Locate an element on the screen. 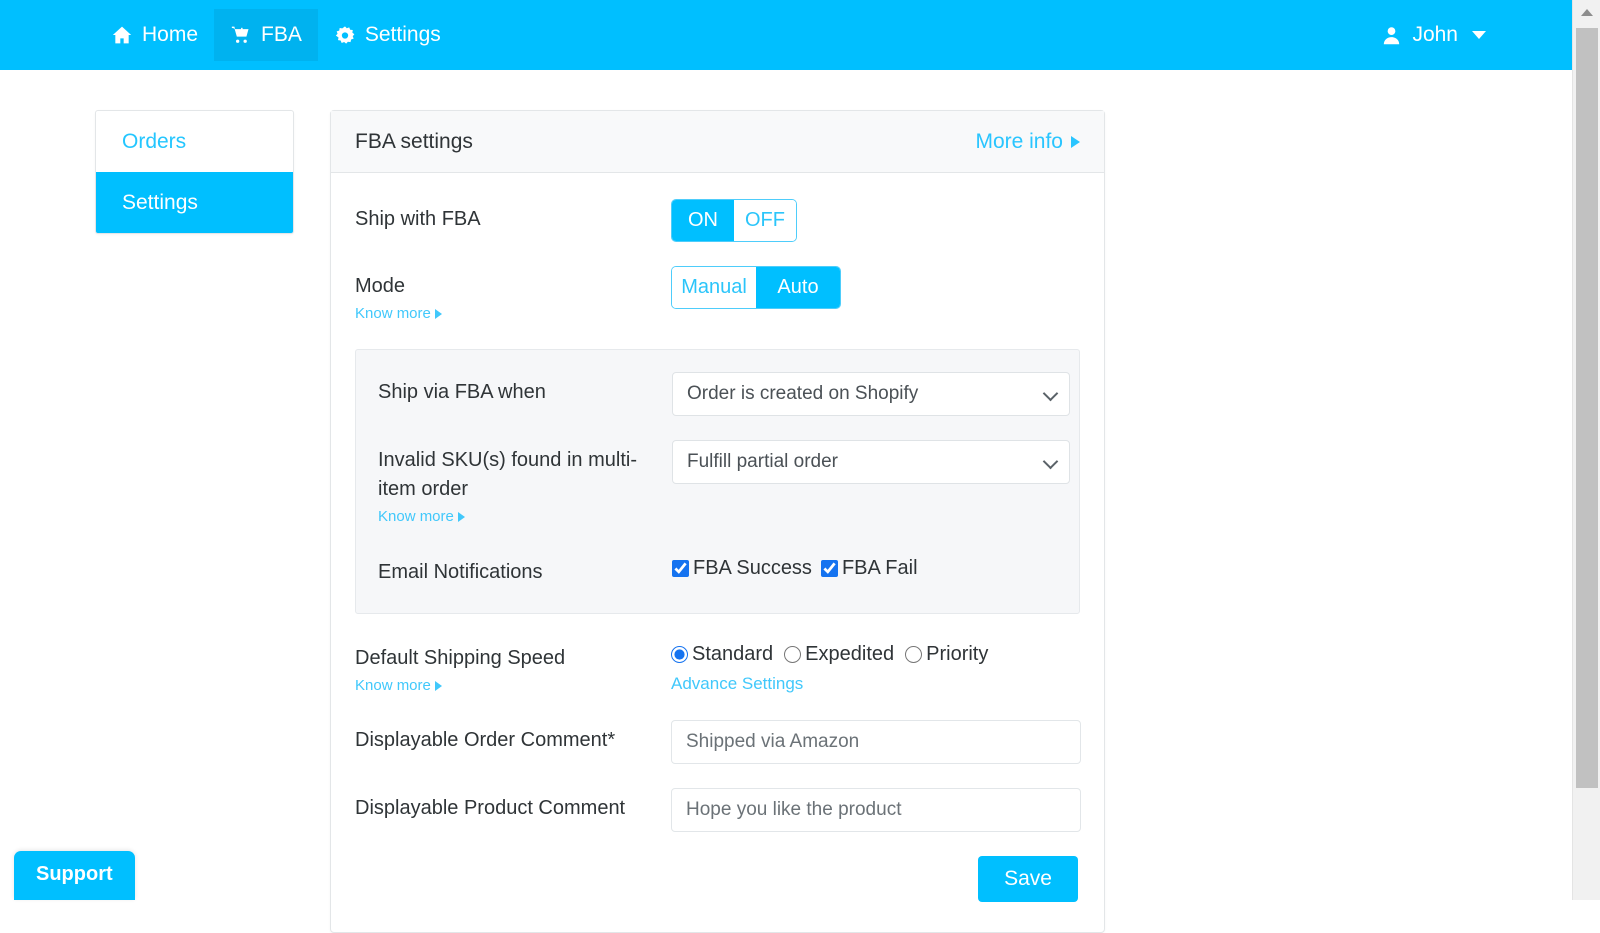 The width and height of the screenshot is (1600, 933). ship-with-fba-toggle: ON OFF is located at coordinates (734, 220).